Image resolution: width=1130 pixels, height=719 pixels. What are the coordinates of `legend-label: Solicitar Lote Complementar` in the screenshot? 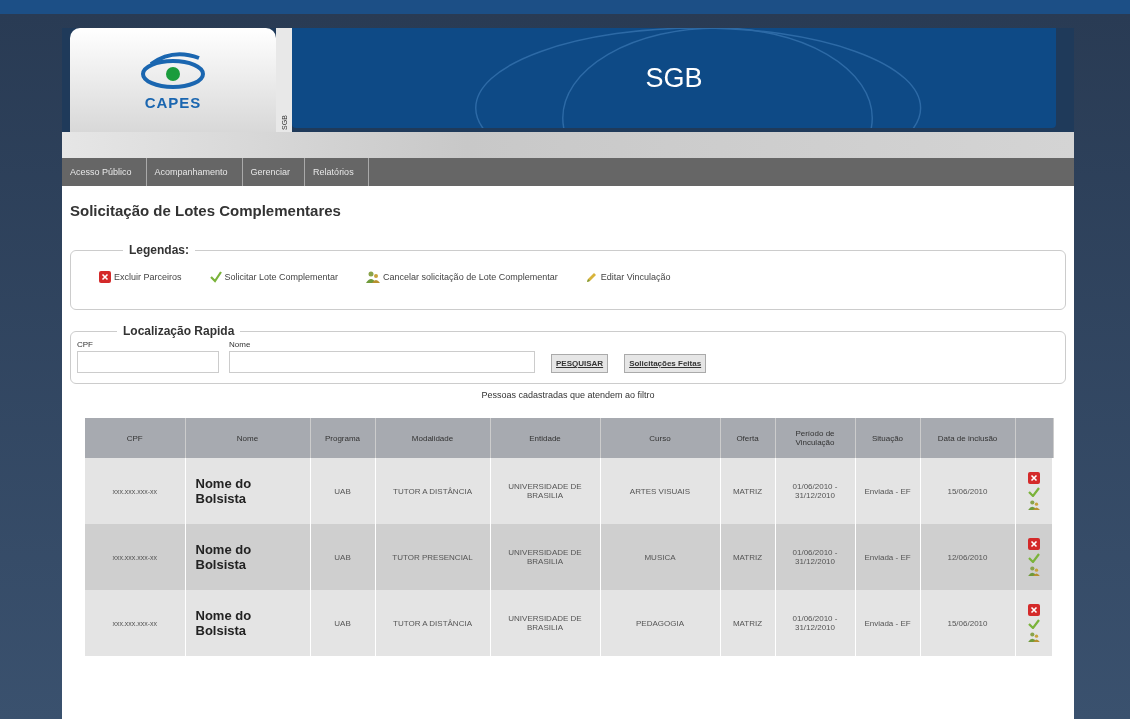 It's located at (281, 277).